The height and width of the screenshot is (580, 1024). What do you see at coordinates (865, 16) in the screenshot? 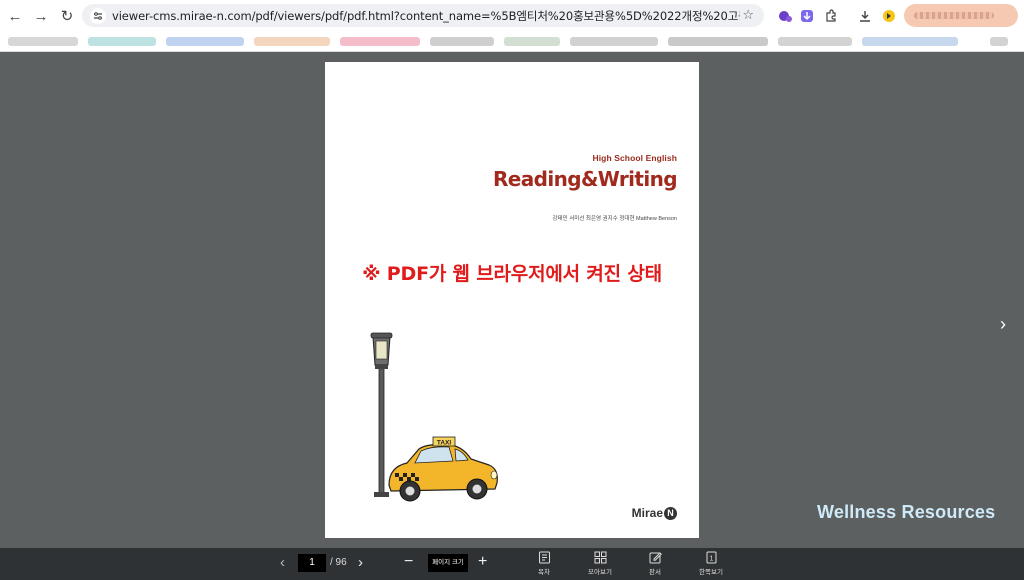
I see `downloads-icon` at bounding box center [865, 16].